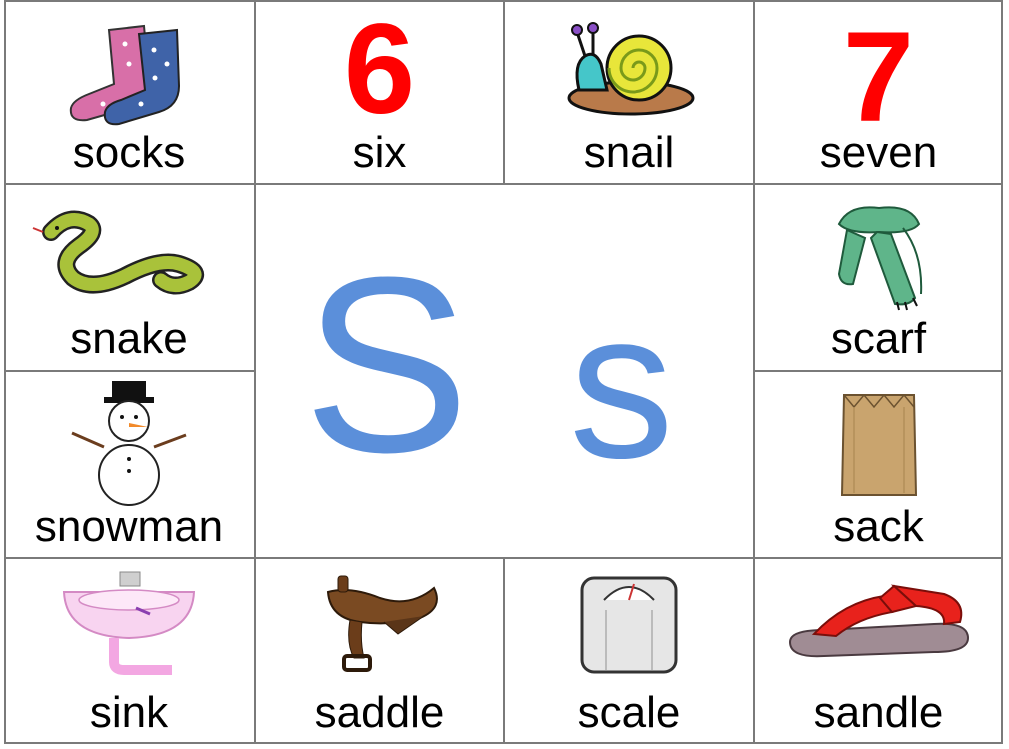  Describe the element at coordinates (631, 69) in the screenshot. I see `snail-icon` at that location.